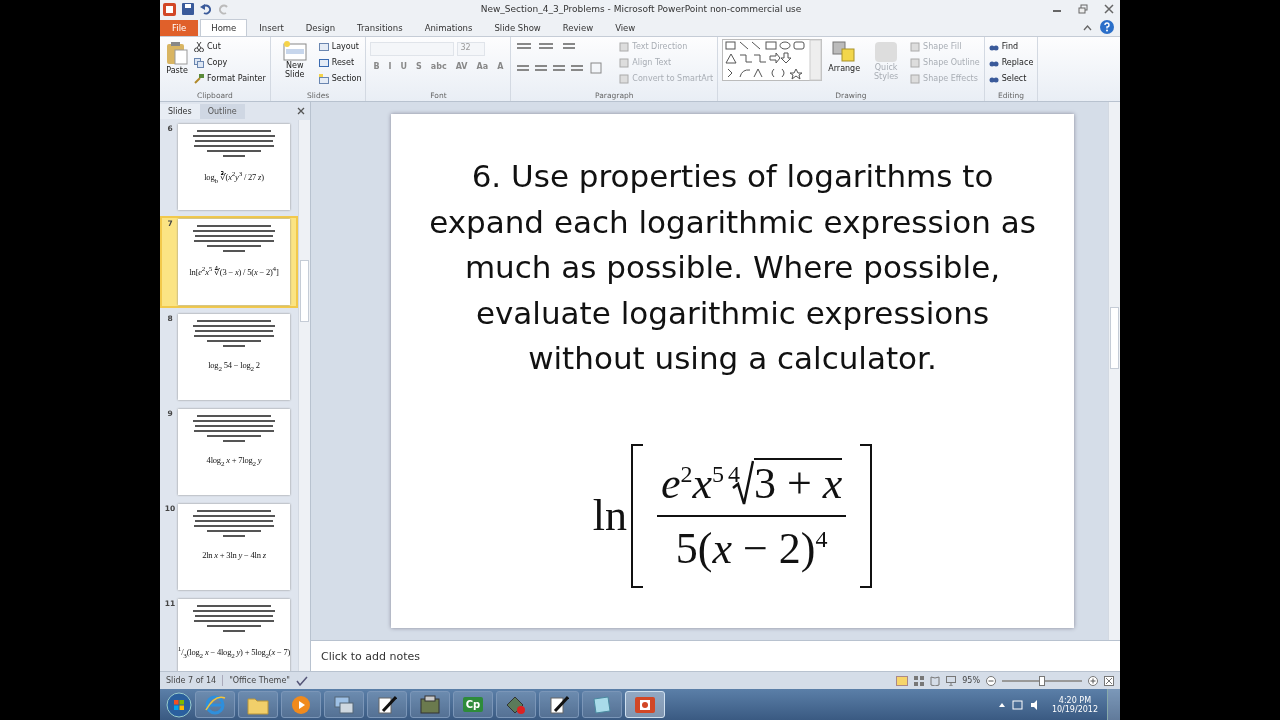  What do you see at coordinates (234, 652) in the screenshot?
I see `thumbnail-formula: $^{1}$/$_{3}$(log$_{2}$ x − 4log$_{2}$ y) + 5log$_{2}$(x − 7)` at bounding box center [234, 652].